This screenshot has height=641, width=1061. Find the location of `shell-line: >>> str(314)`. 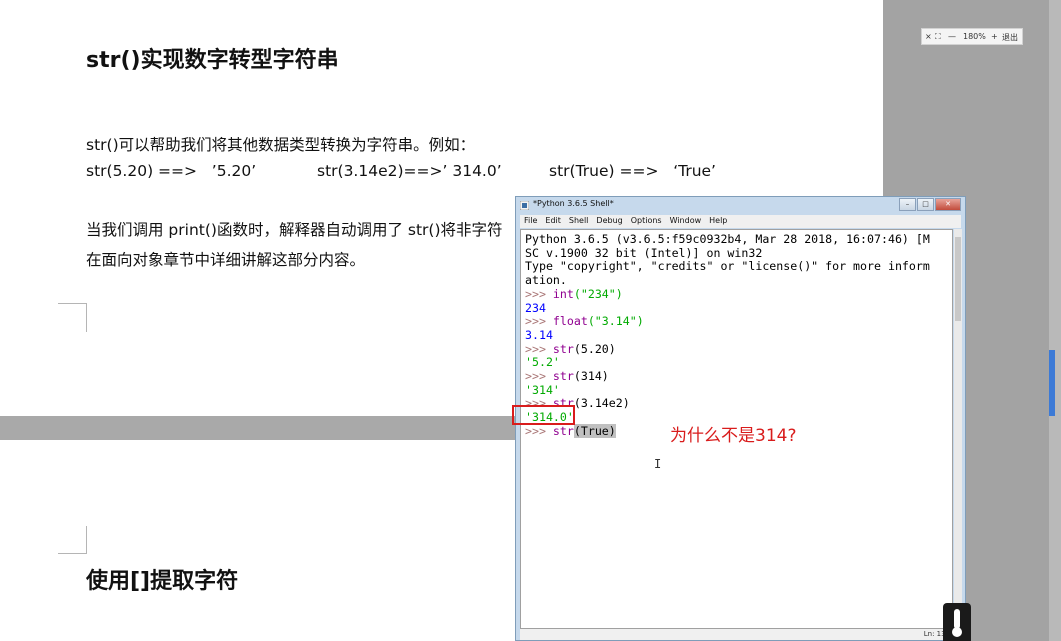

shell-line: >>> str(314) is located at coordinates (567, 376).